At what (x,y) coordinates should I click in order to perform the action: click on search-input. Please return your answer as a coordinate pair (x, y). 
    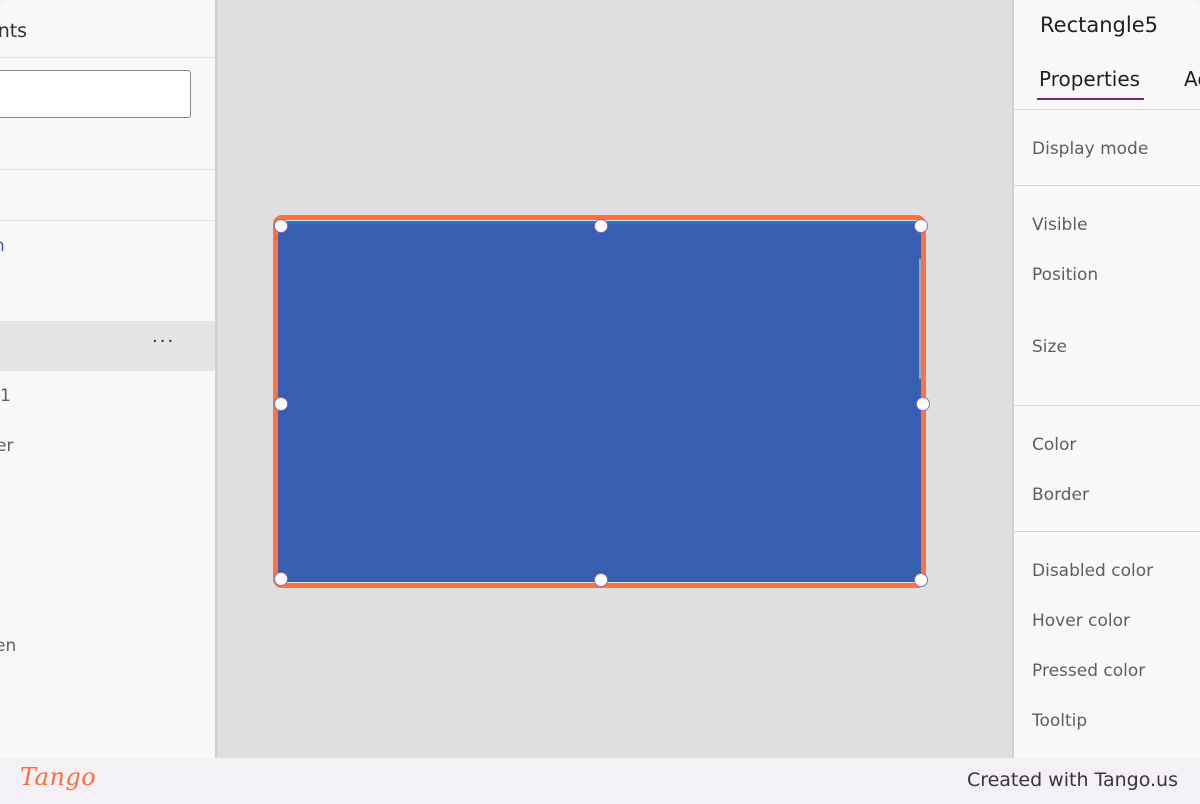
    Looking at the image, I should click on (95, 94).